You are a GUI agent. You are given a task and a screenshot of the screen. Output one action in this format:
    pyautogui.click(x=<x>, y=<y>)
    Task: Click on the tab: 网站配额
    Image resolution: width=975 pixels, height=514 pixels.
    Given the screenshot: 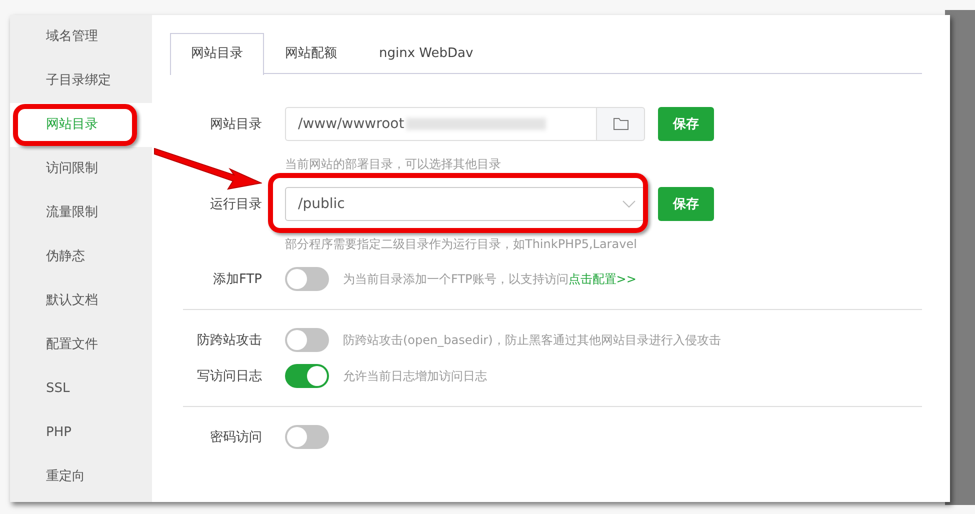 What is the action you would take?
    pyautogui.click(x=311, y=53)
    